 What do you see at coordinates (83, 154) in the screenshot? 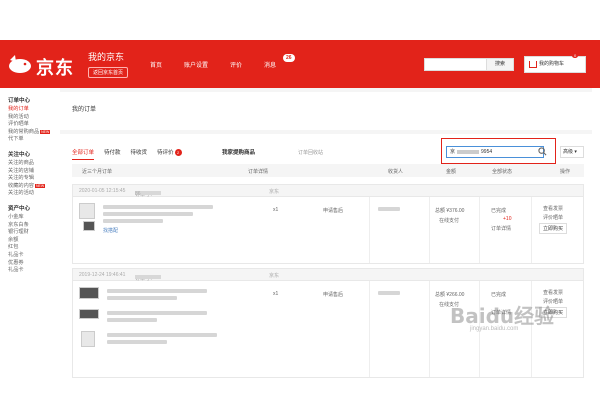
I see `tab-all-orders: 全部订单` at bounding box center [83, 154].